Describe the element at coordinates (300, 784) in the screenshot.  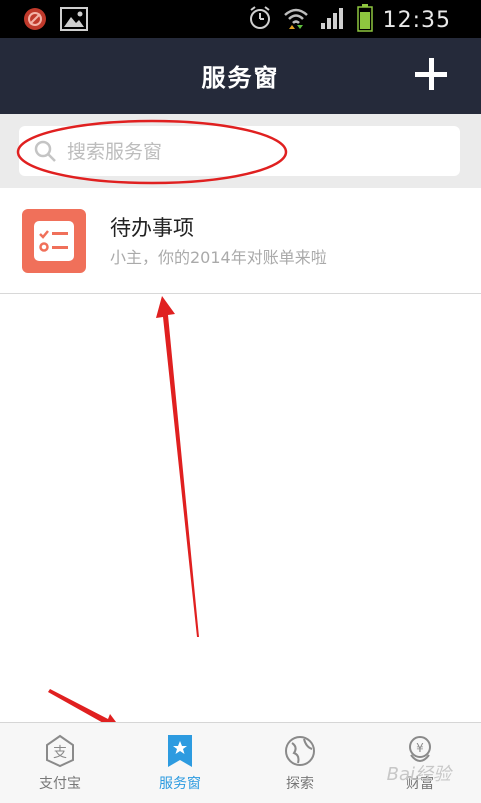
I see `tab-label: 探索` at that location.